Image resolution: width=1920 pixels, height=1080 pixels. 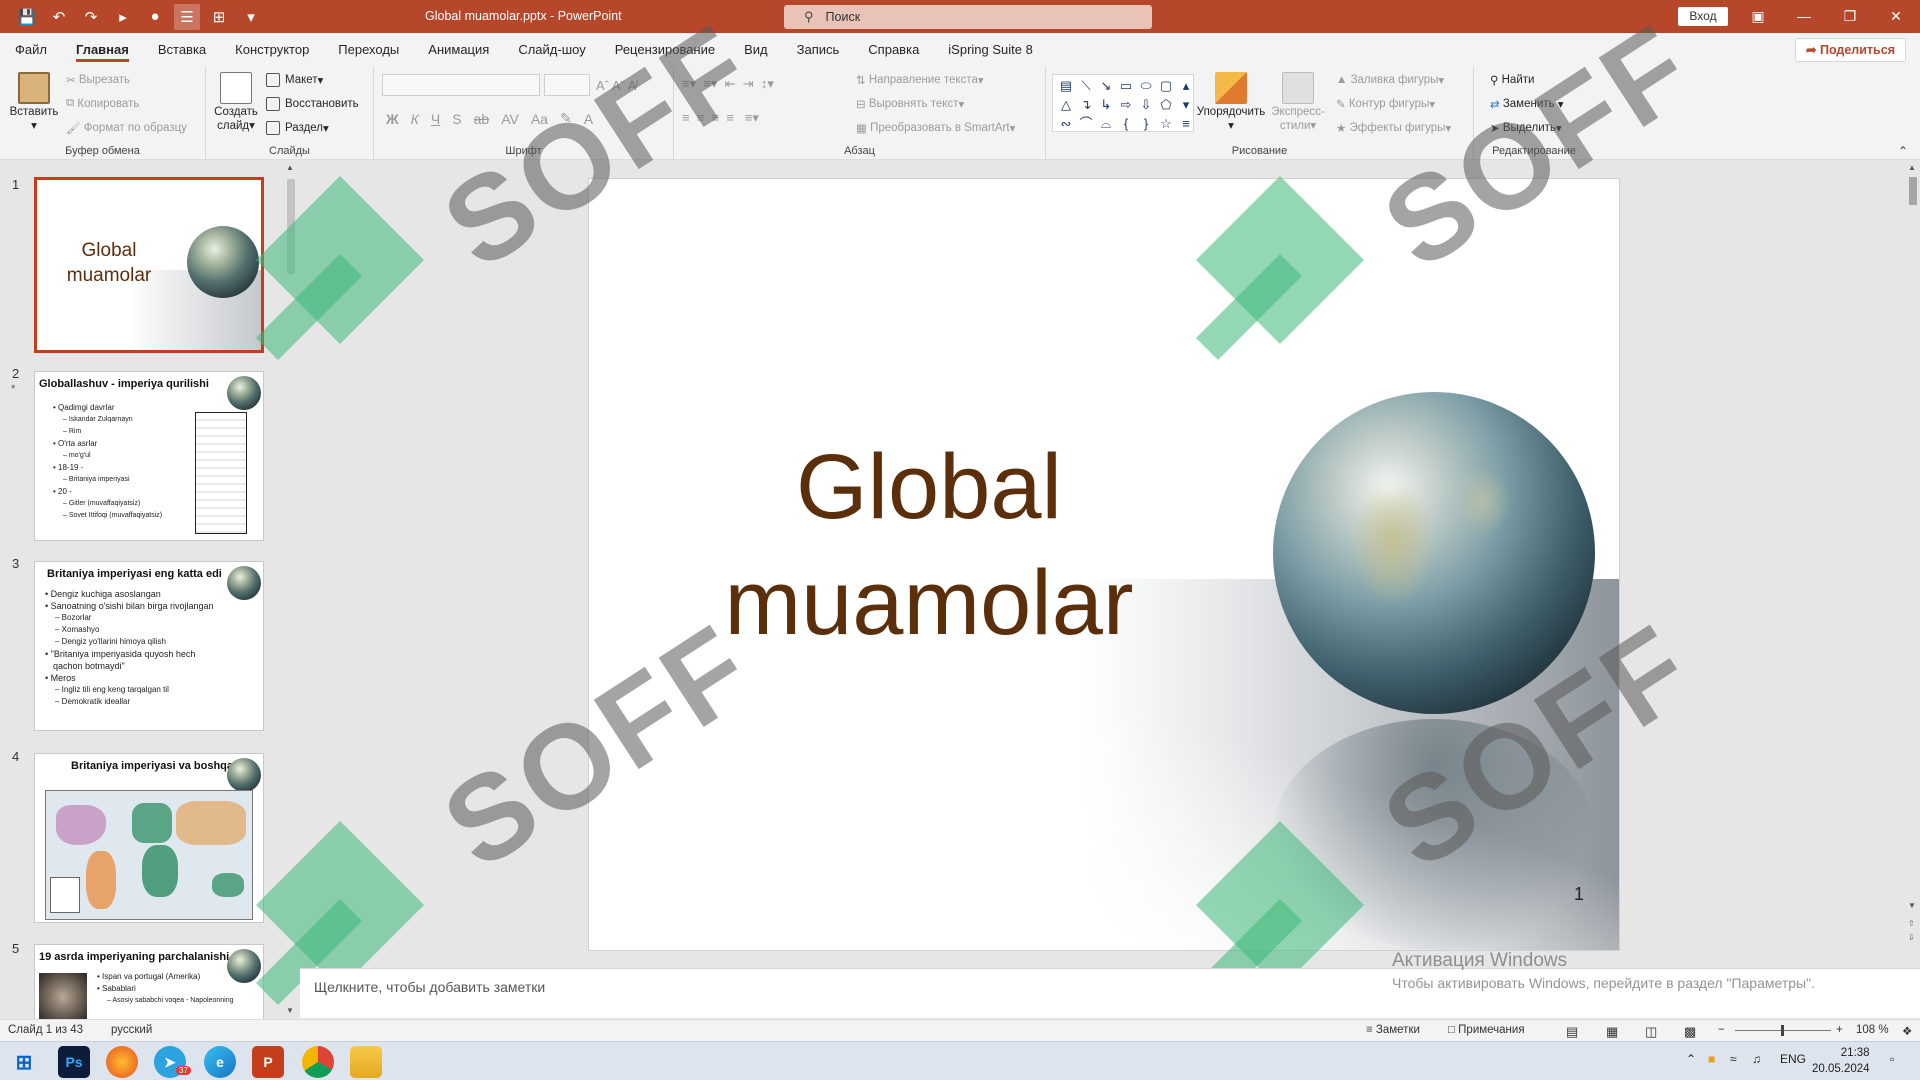 I want to click on rectangle-shape-icon: ▭, so click(x=1126, y=85).